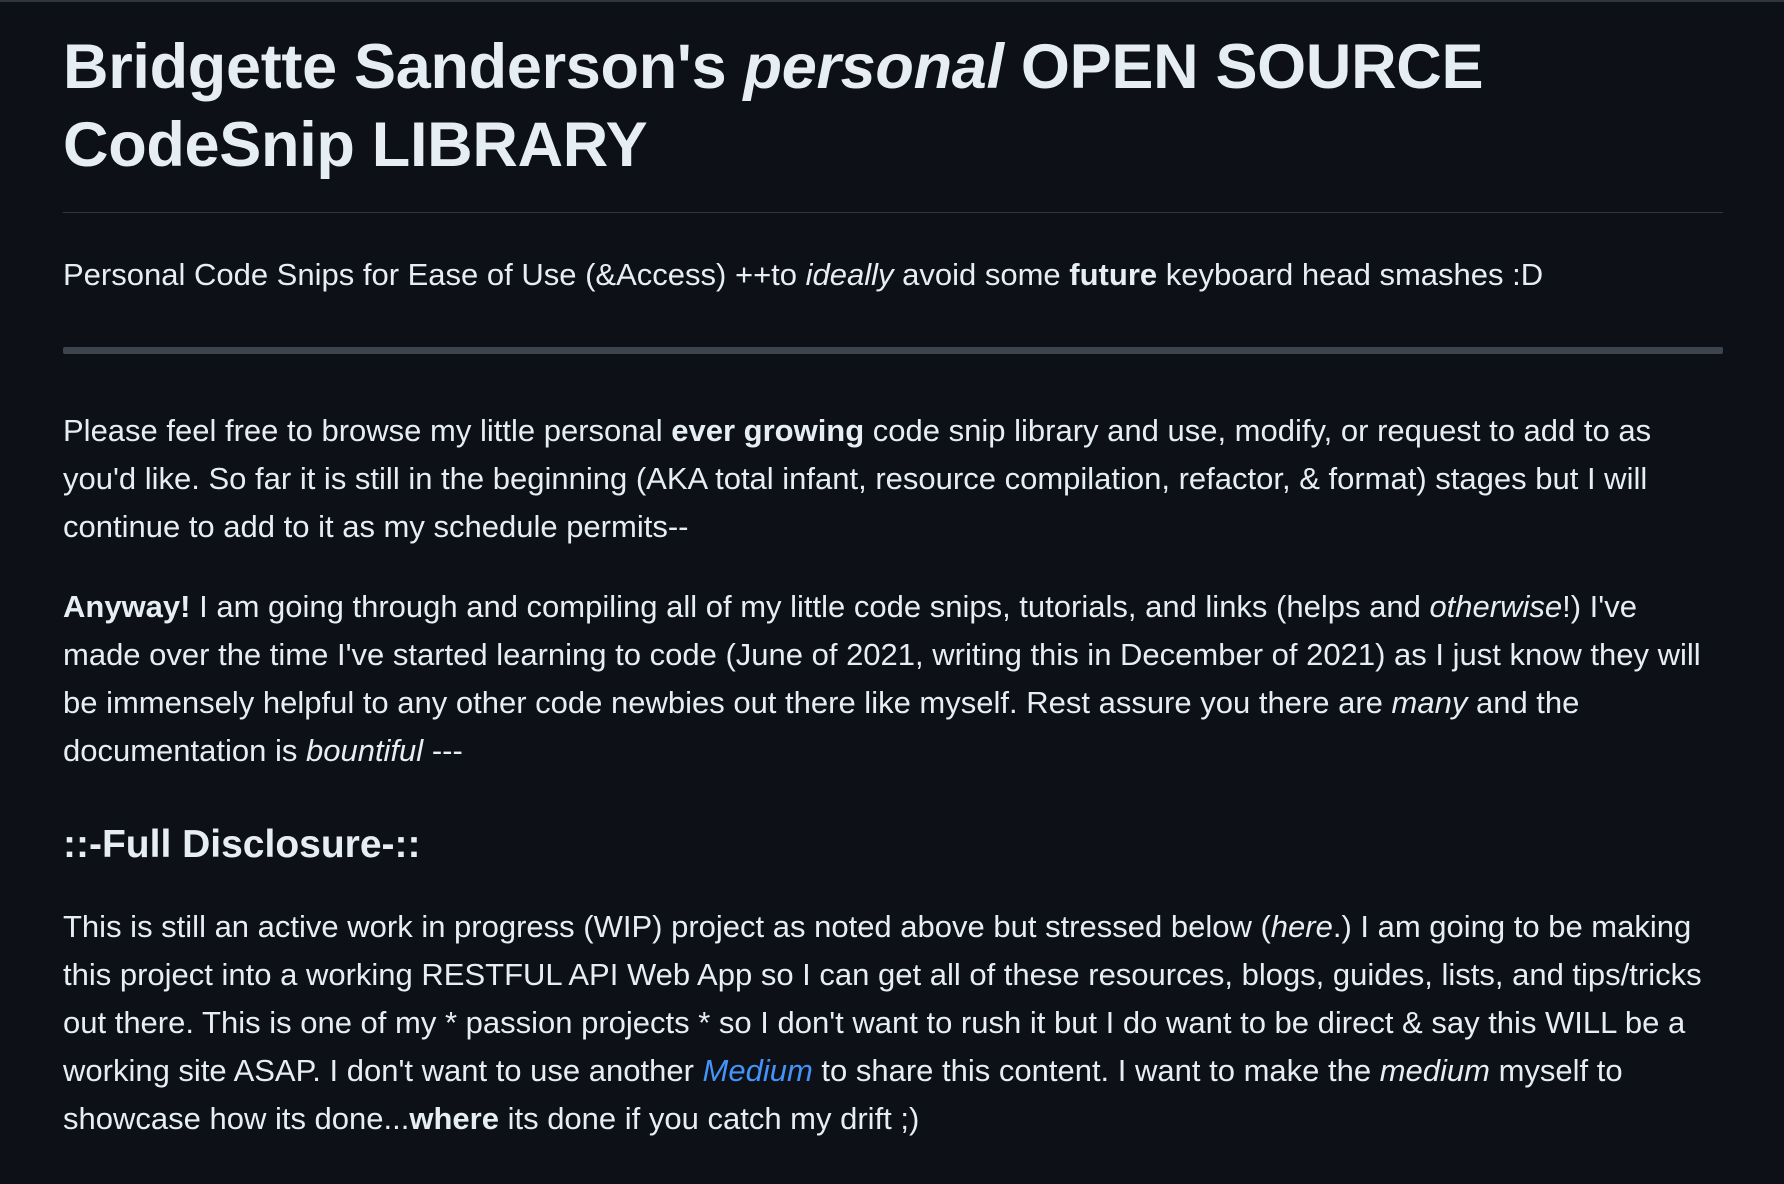 This screenshot has height=1184, width=1784. What do you see at coordinates (709, 1118) in the screenshot?
I see `disclosure-text-5: its done if you catch my drift ;)` at bounding box center [709, 1118].